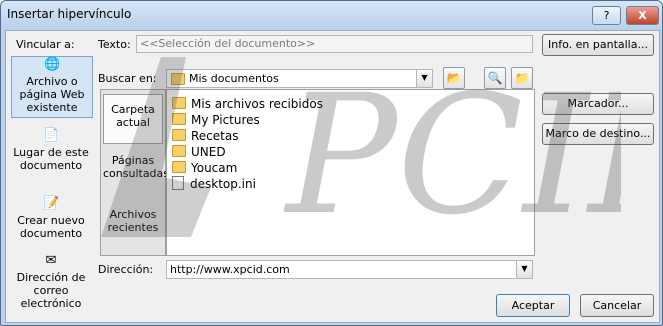 The image size is (663, 326). I want to click on sidebar-item-label: página Web, so click(52, 94).